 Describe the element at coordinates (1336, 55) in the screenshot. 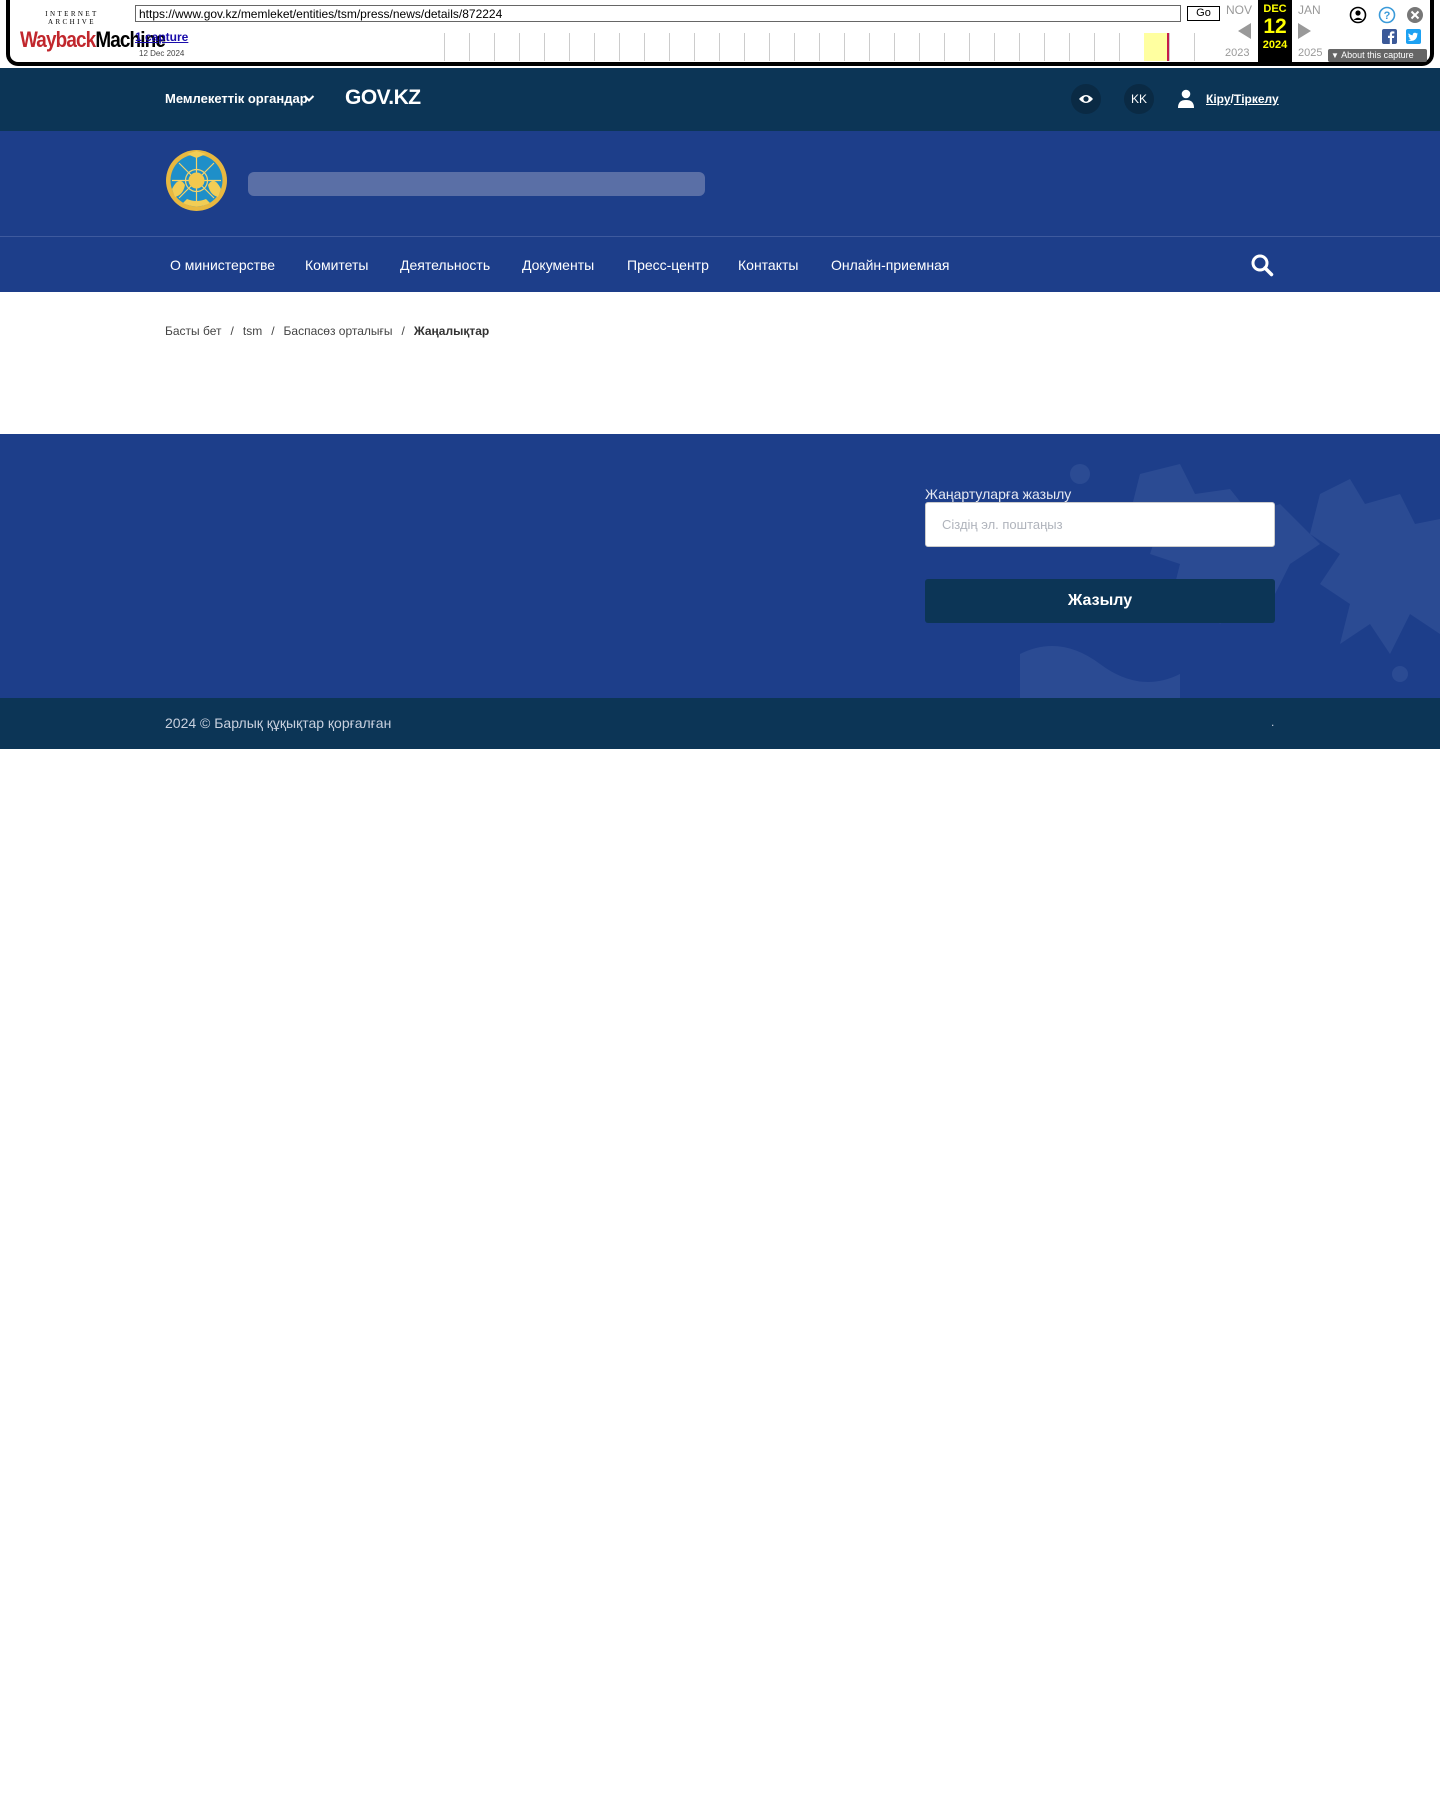

I see `caret-down-icon: ▼` at that location.